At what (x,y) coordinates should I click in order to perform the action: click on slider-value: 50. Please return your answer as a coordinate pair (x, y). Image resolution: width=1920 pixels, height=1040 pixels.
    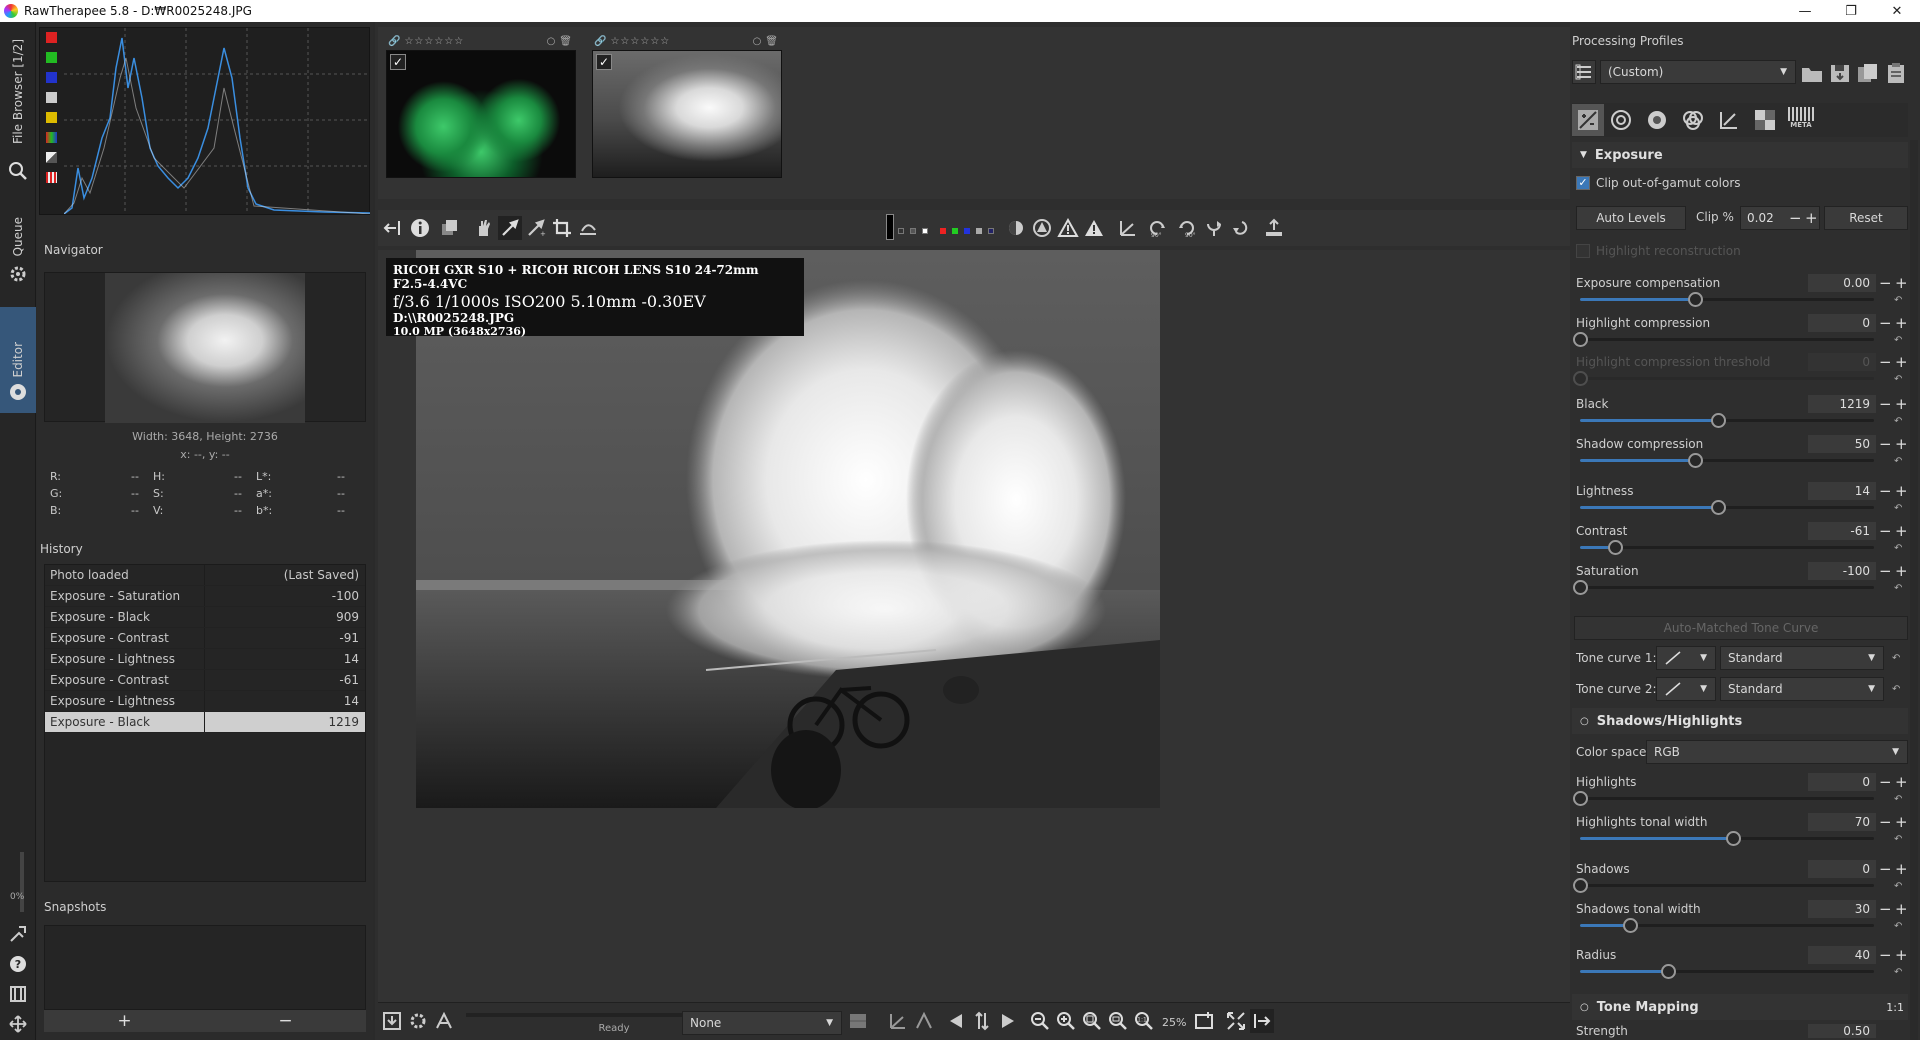
    Looking at the image, I should click on (1842, 444).